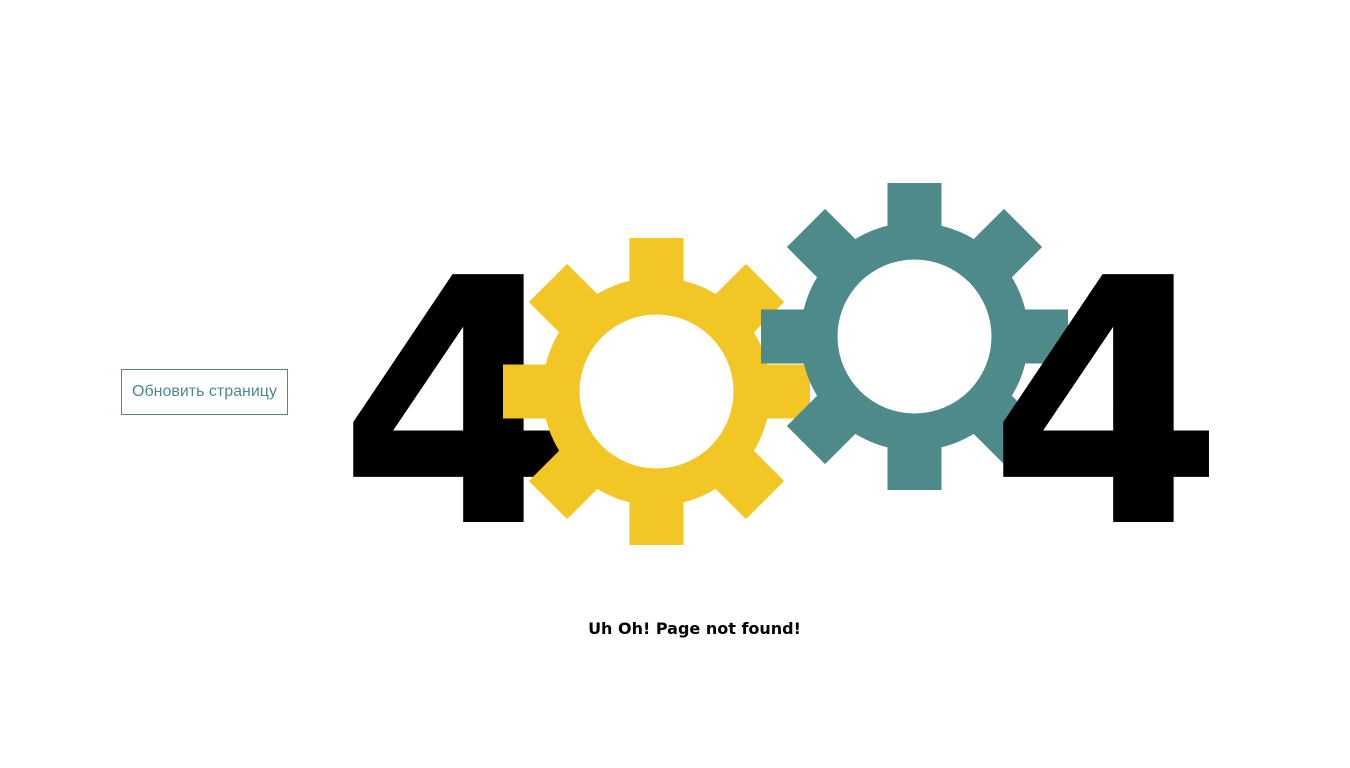 This screenshot has width=1350, height=768. I want to click on refresh-page-button: Обновить страницу, so click(204, 392).